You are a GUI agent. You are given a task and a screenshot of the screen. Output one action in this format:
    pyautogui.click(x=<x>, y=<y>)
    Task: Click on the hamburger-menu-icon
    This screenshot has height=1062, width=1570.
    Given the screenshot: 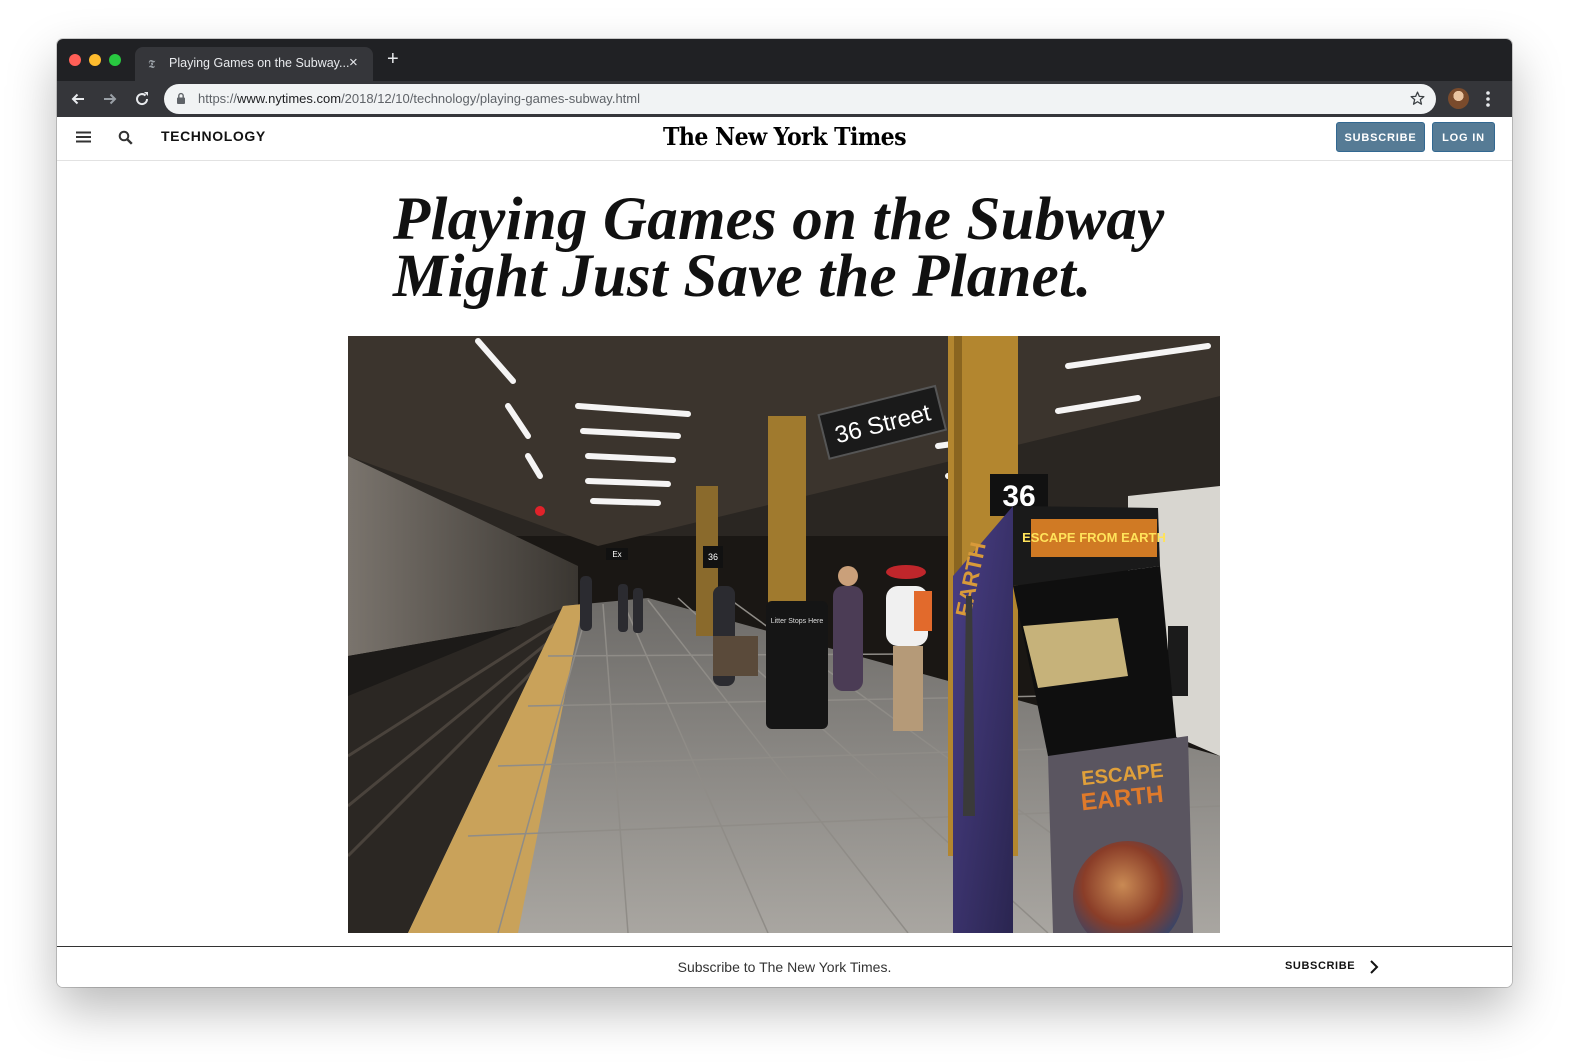 What is the action you would take?
    pyautogui.click(x=83, y=137)
    